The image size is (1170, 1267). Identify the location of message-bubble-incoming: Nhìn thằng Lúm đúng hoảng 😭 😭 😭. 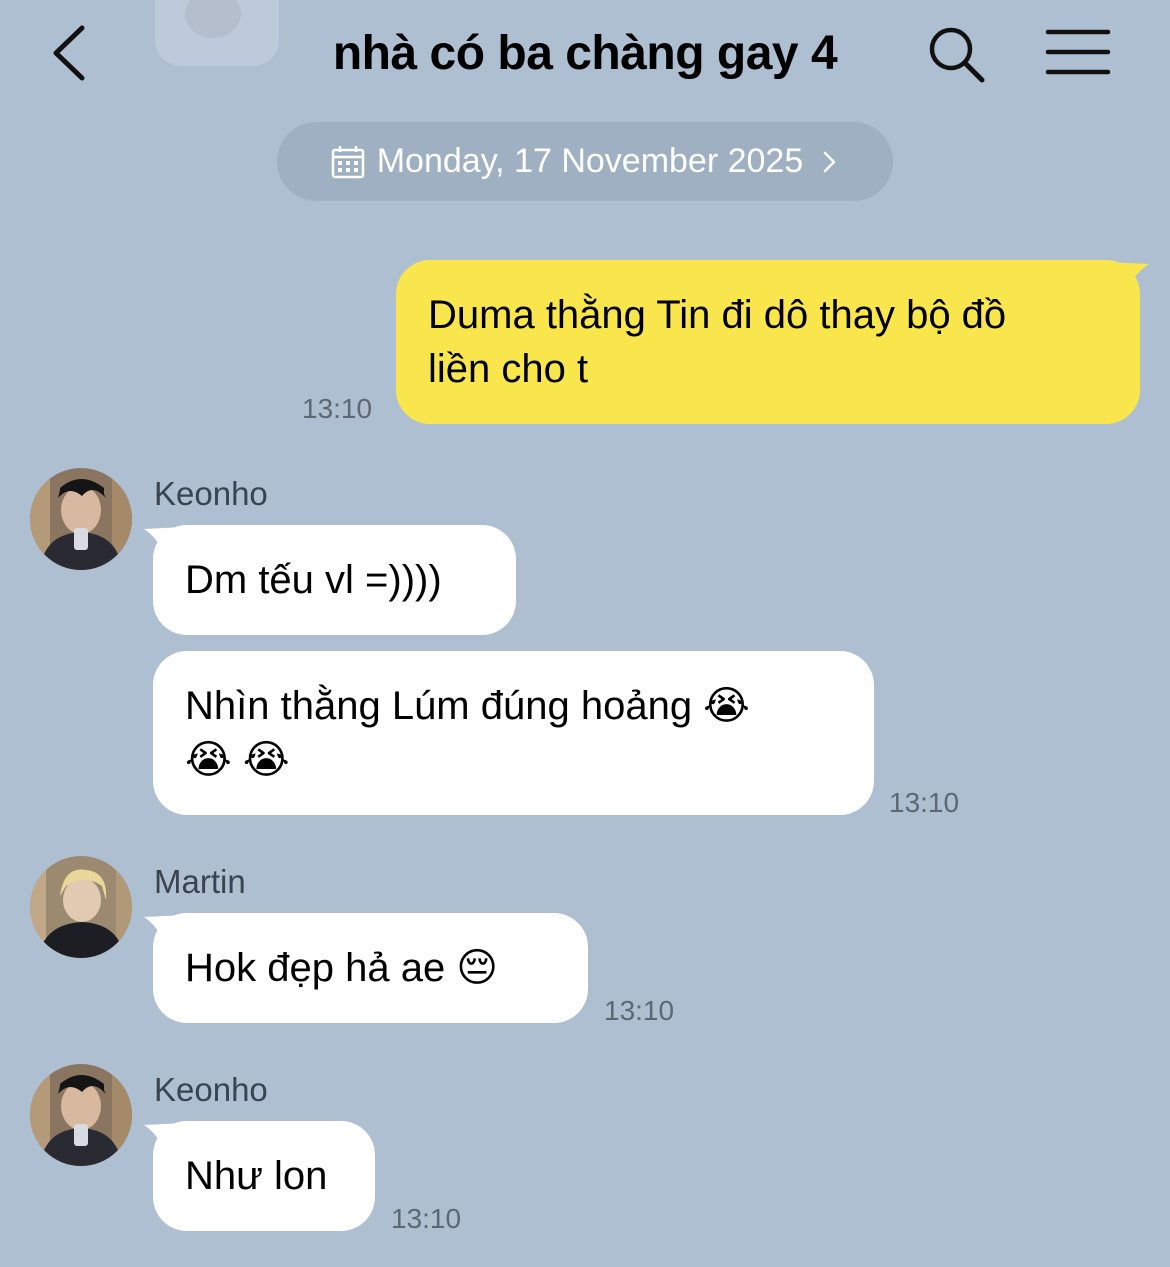
(513, 733).